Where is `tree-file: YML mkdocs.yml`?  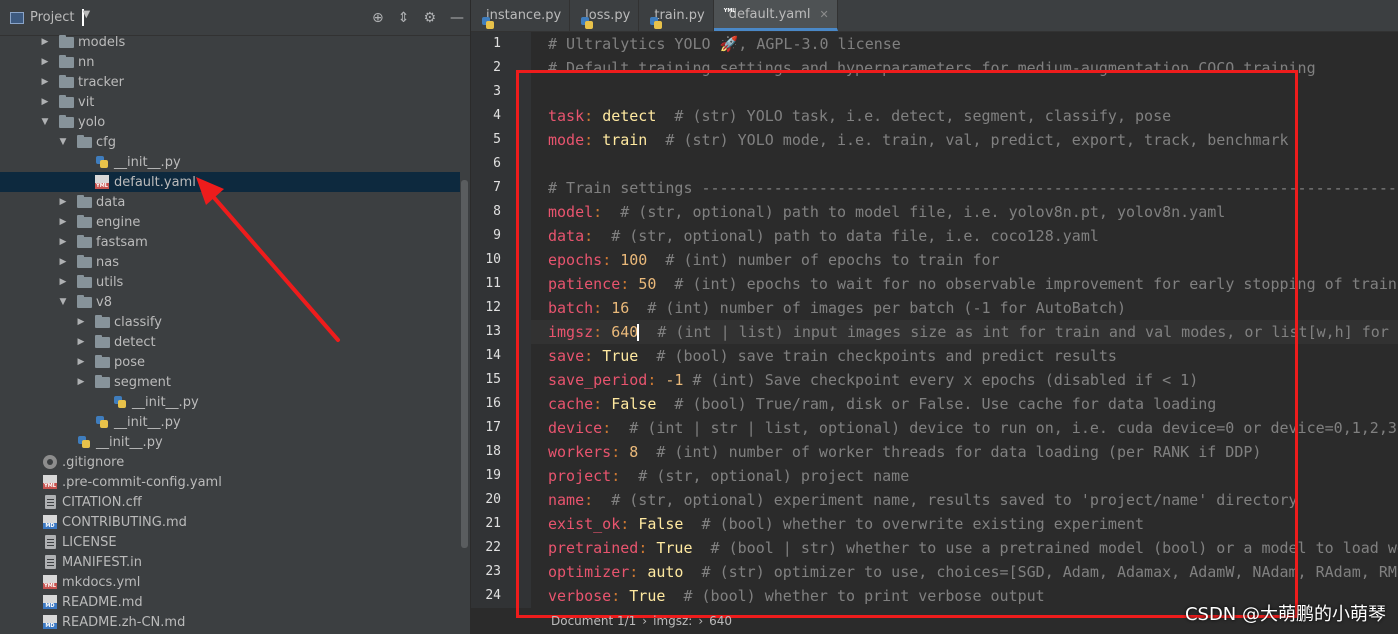
tree-file: YML mkdocs.yml is located at coordinates (230, 582).